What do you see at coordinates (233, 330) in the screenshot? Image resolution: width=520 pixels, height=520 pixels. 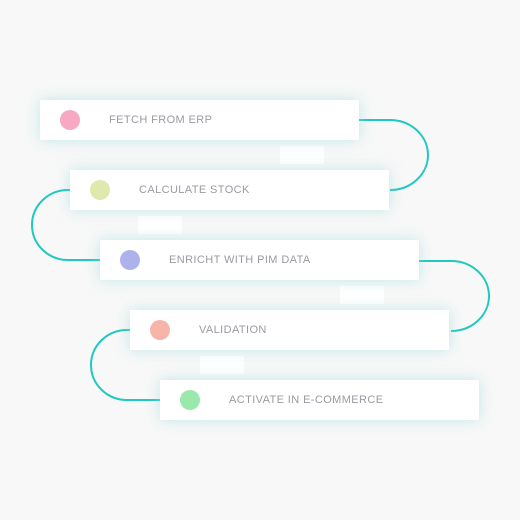 I see `step-label: VALIDATION` at bounding box center [233, 330].